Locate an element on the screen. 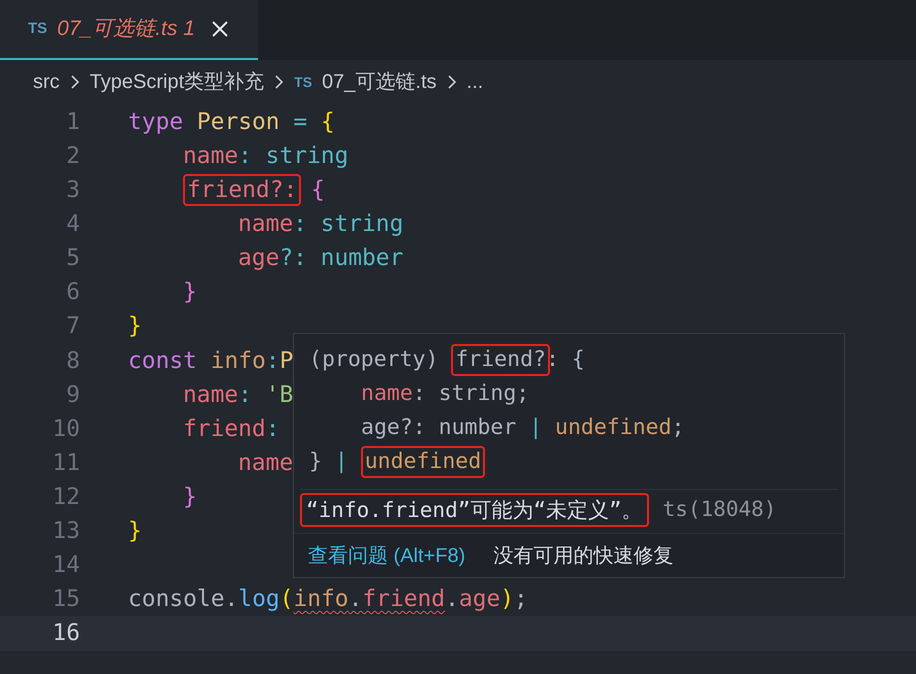  code-token: type is located at coordinates (156, 122).